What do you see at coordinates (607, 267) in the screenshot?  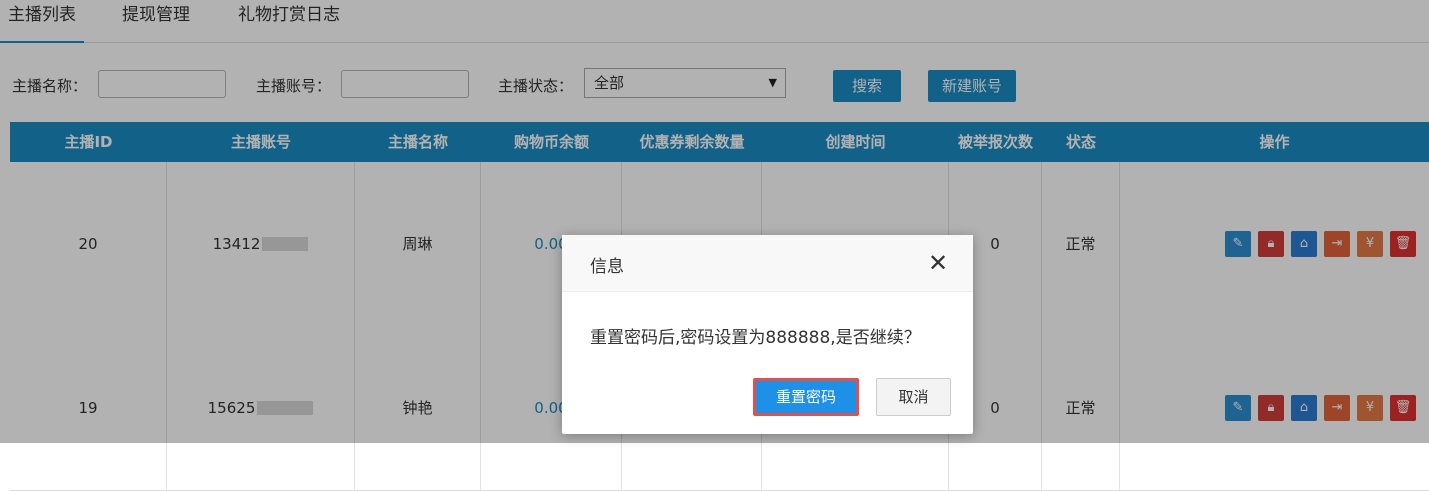 I see `dialog-title: 信息` at bounding box center [607, 267].